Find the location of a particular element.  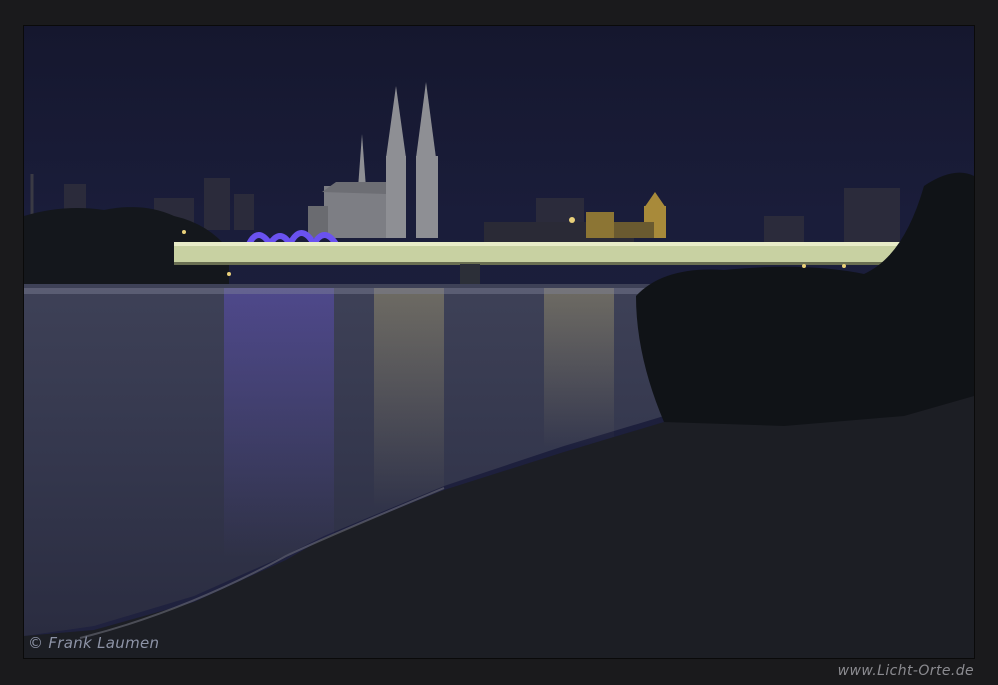

website-text: www.Licht-Orte.de is located at coordinates (905, 671).